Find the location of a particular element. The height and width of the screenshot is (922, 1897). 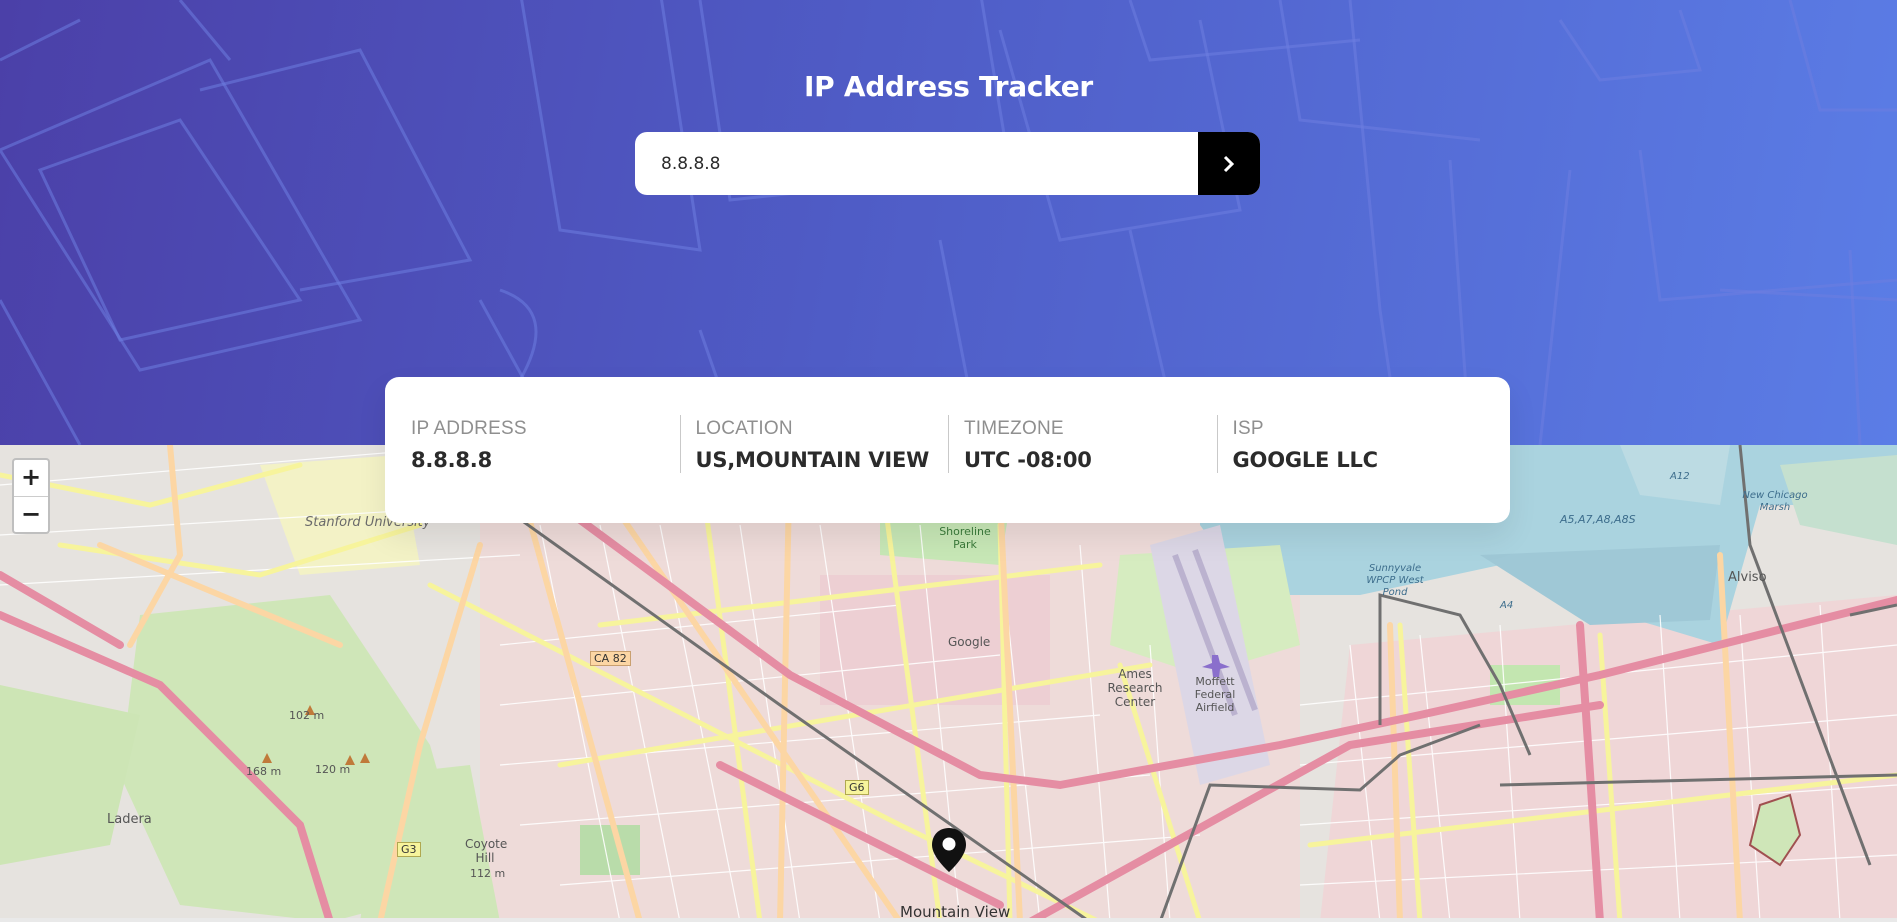

map-label-ladera: Ladera is located at coordinates (129, 819).